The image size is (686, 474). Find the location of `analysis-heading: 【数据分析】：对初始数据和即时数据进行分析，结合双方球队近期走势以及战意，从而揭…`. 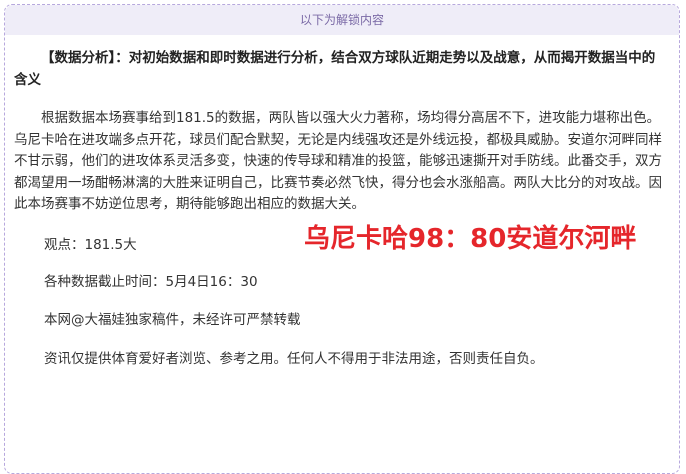

analysis-heading: 【数据分析】：对初始数据和即时数据进行分析，结合双方球队近期走势以及战意，从而揭… is located at coordinates (335, 69).